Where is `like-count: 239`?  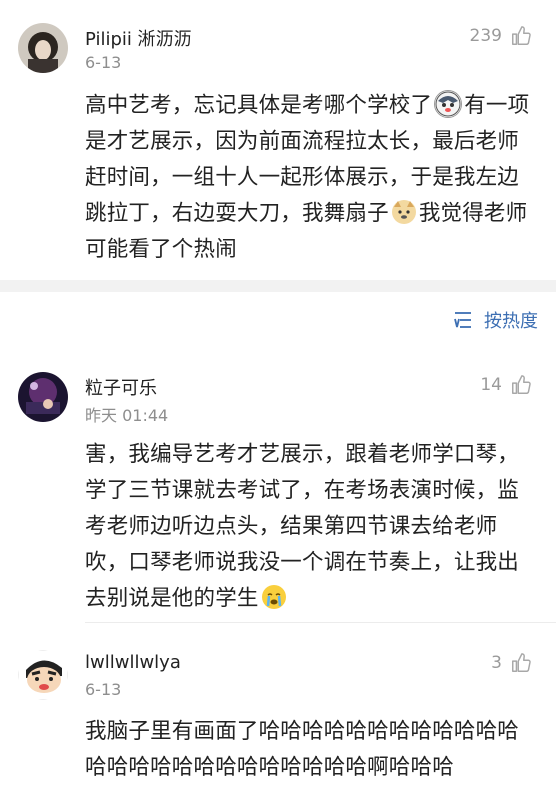
like-count: 239 is located at coordinates (485, 36).